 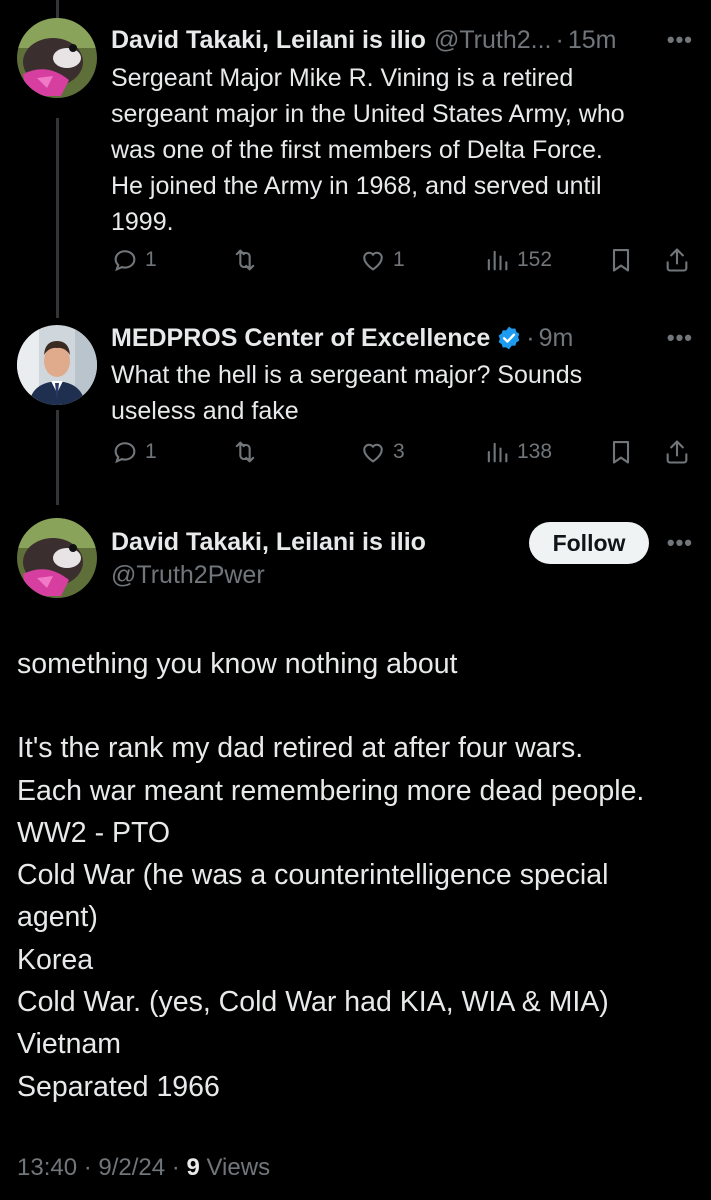 I want to click on author-name: MEDPROS Center of Excellence, so click(x=300, y=338).